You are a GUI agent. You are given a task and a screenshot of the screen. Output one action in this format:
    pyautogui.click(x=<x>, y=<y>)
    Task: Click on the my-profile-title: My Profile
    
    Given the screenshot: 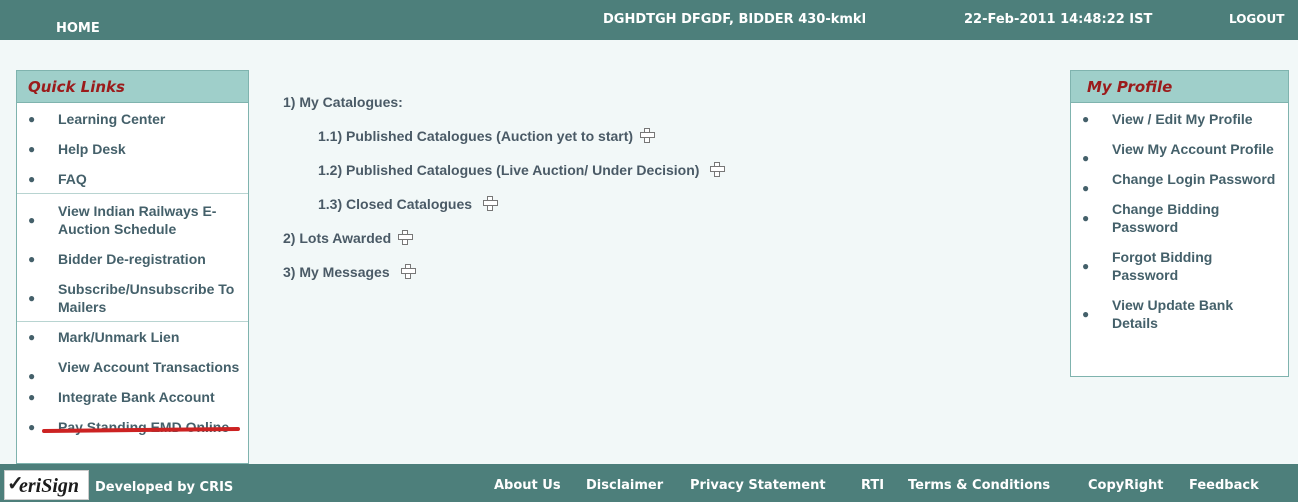 What is the action you would take?
    pyautogui.click(x=1179, y=87)
    